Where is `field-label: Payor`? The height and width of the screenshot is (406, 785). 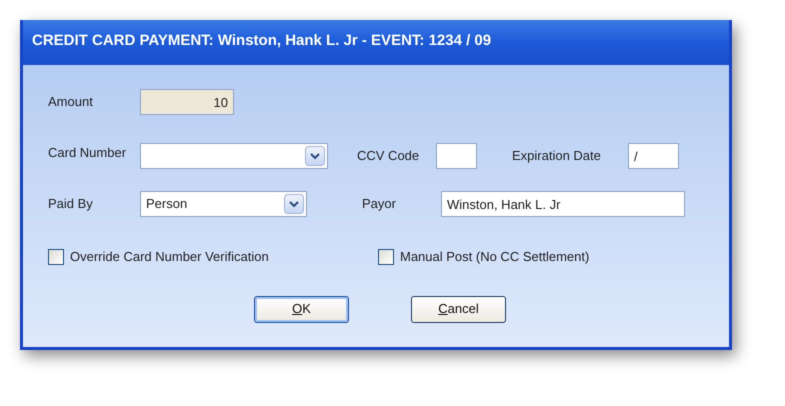
field-label: Payor is located at coordinates (379, 204).